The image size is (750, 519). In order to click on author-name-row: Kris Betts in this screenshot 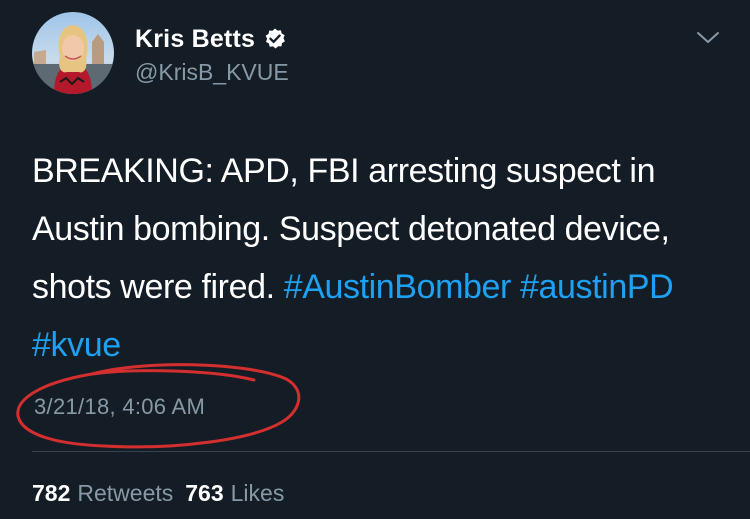, I will do `click(211, 39)`.